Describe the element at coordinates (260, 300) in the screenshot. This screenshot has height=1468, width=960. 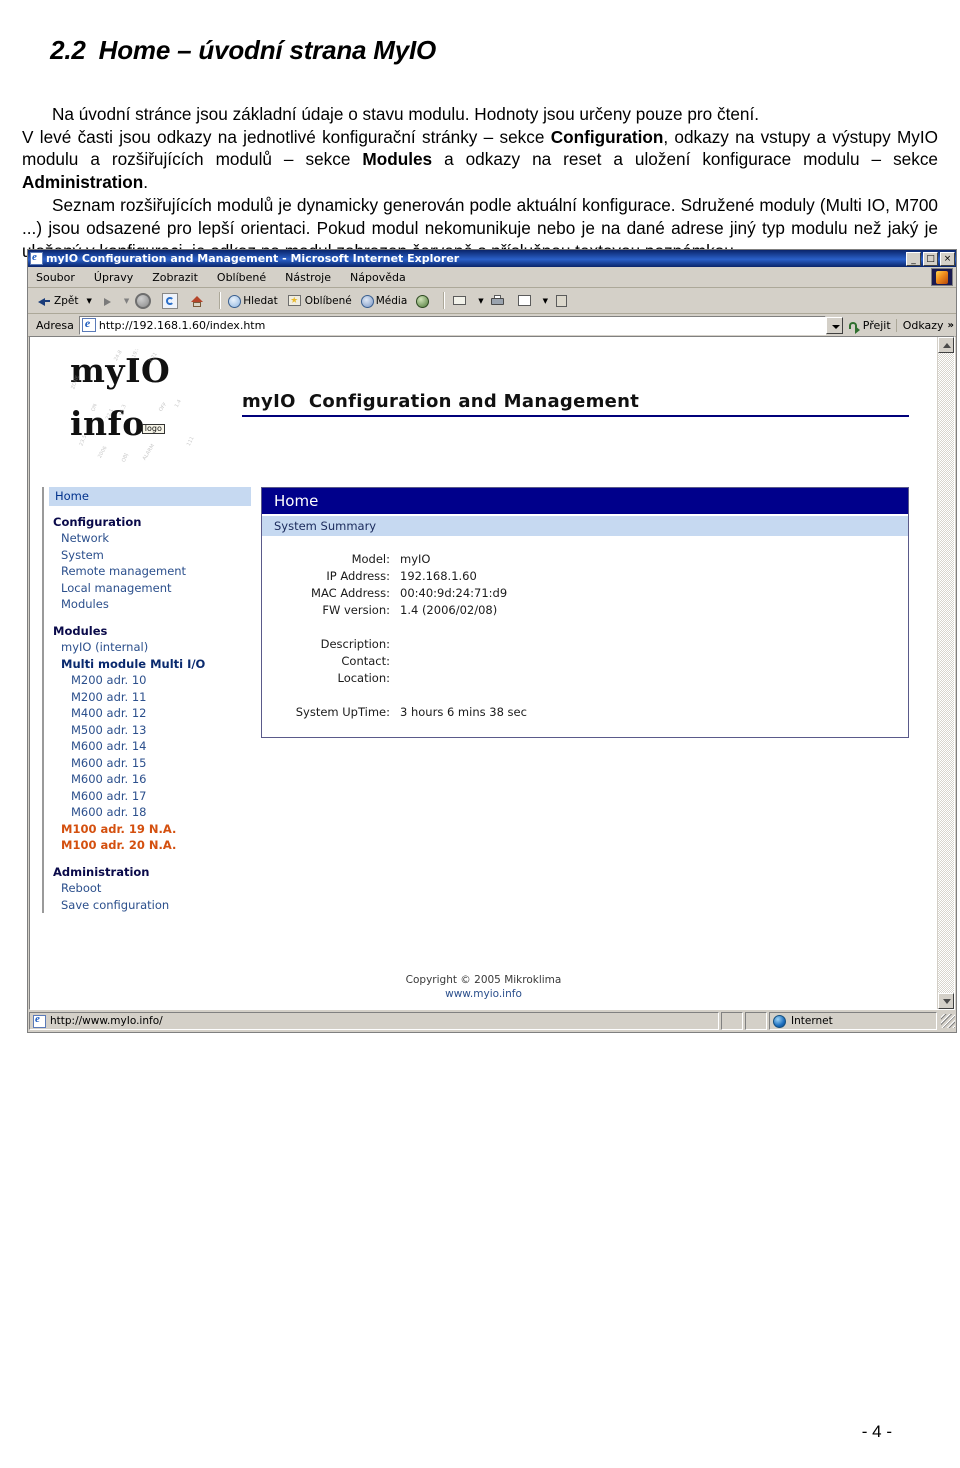
I see `search-label: Hledat` at that location.